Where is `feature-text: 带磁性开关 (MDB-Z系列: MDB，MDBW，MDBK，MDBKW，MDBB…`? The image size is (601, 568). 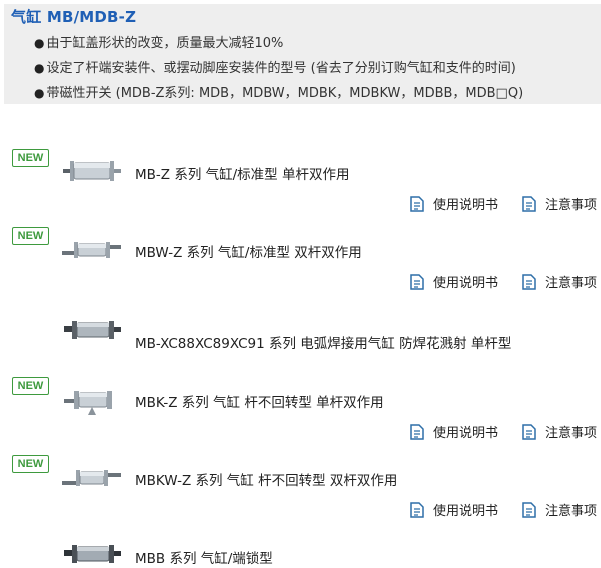
feature-text: 带磁性开关 (MDB-Z系列: MDB，MDBW，MDBK，MDBKW，MDBB… is located at coordinates (285, 93).